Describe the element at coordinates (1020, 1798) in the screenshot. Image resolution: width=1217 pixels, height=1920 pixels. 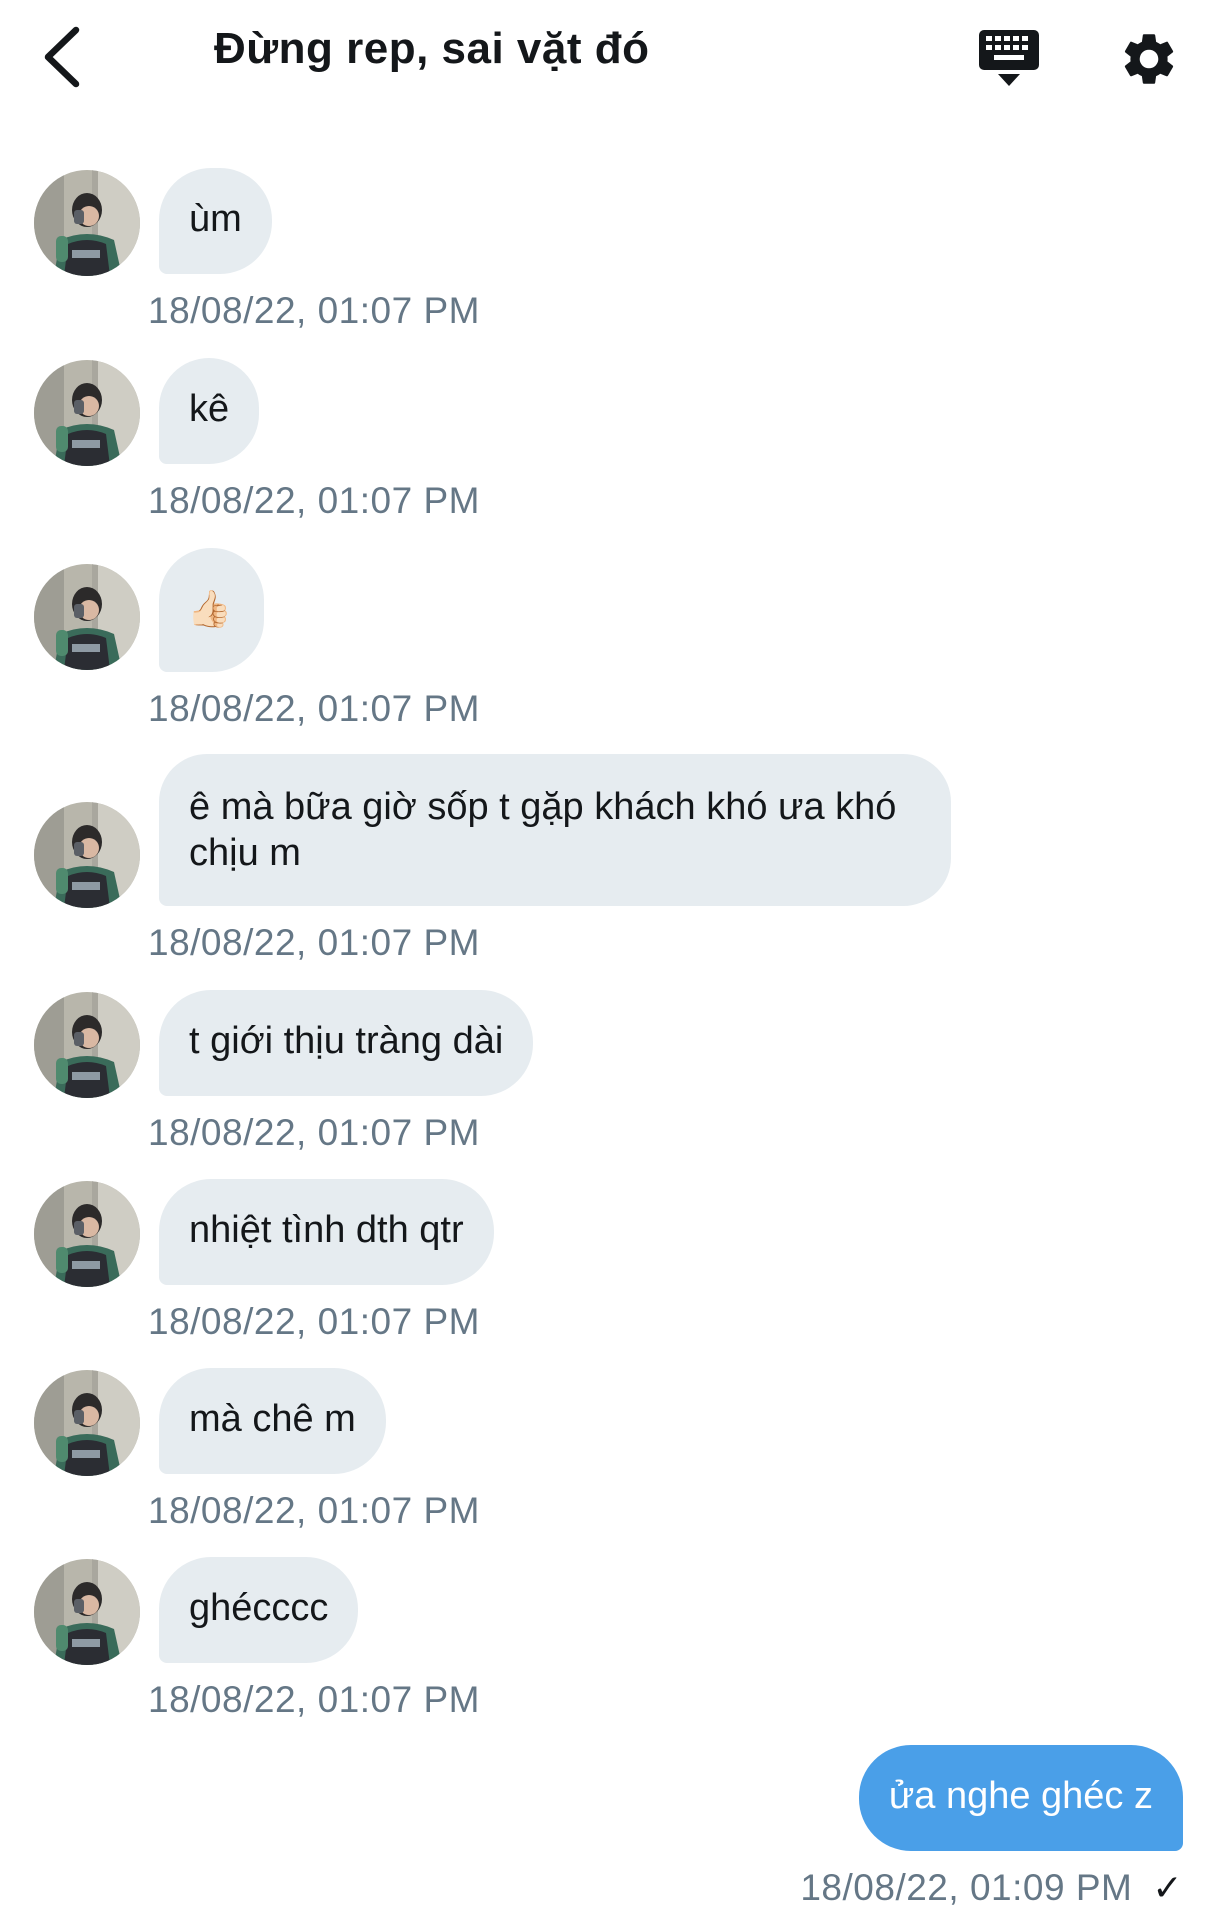
I see `outgoing-message-bubble: ửa nghe ghéc z` at that location.